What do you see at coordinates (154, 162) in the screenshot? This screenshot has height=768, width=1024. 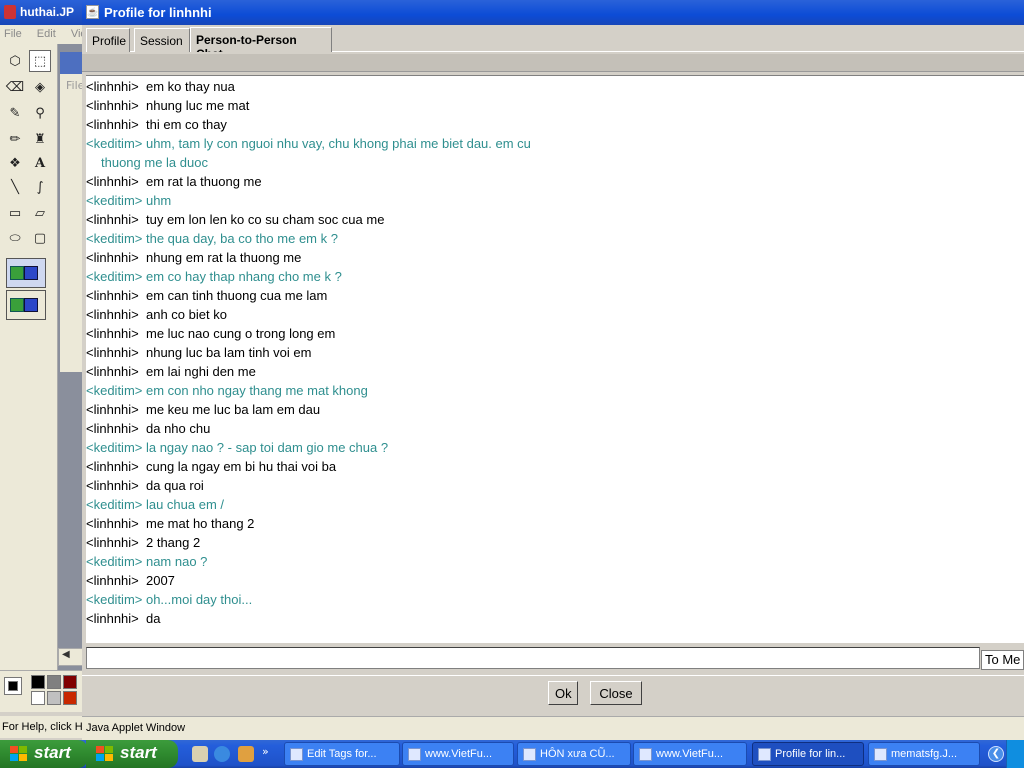 I see `chat-message: thuong me la duoc` at bounding box center [154, 162].